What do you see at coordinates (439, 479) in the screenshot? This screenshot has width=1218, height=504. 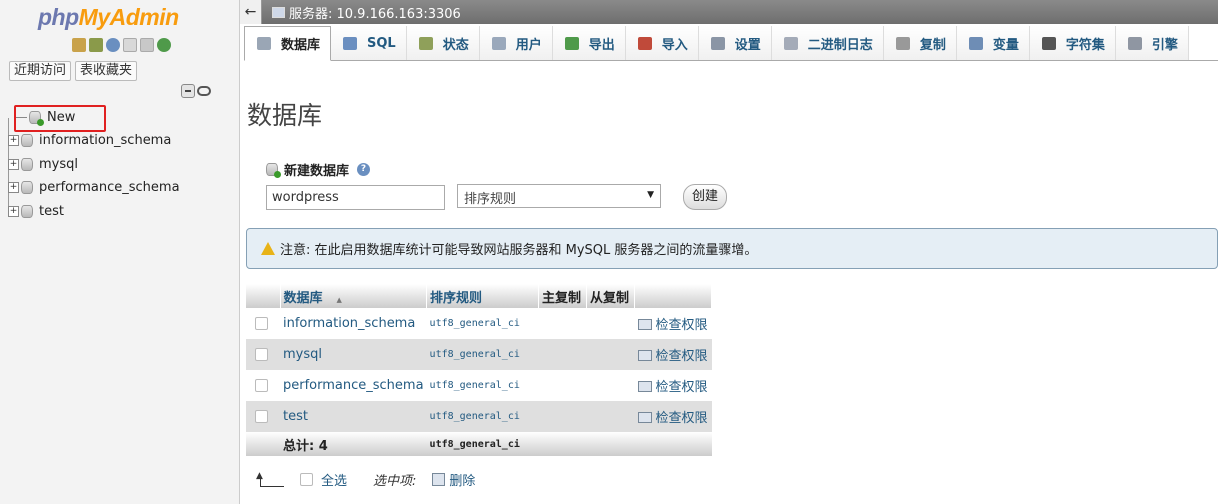 I see `delete-icon` at bounding box center [439, 479].